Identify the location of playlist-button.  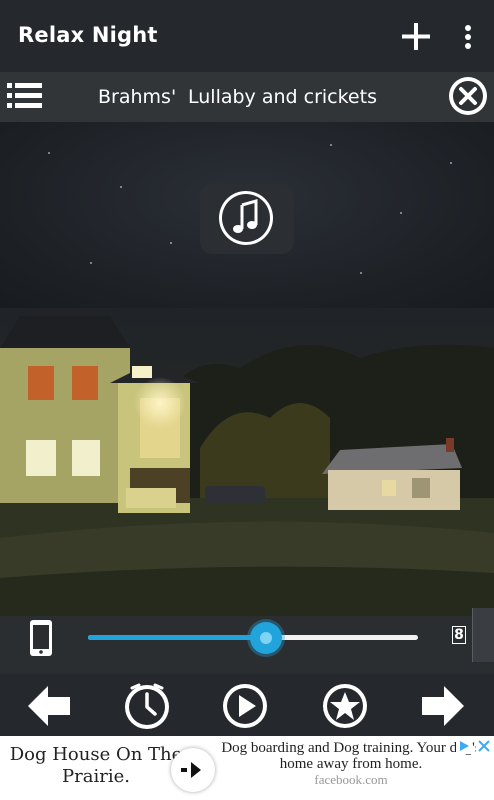
(24, 96).